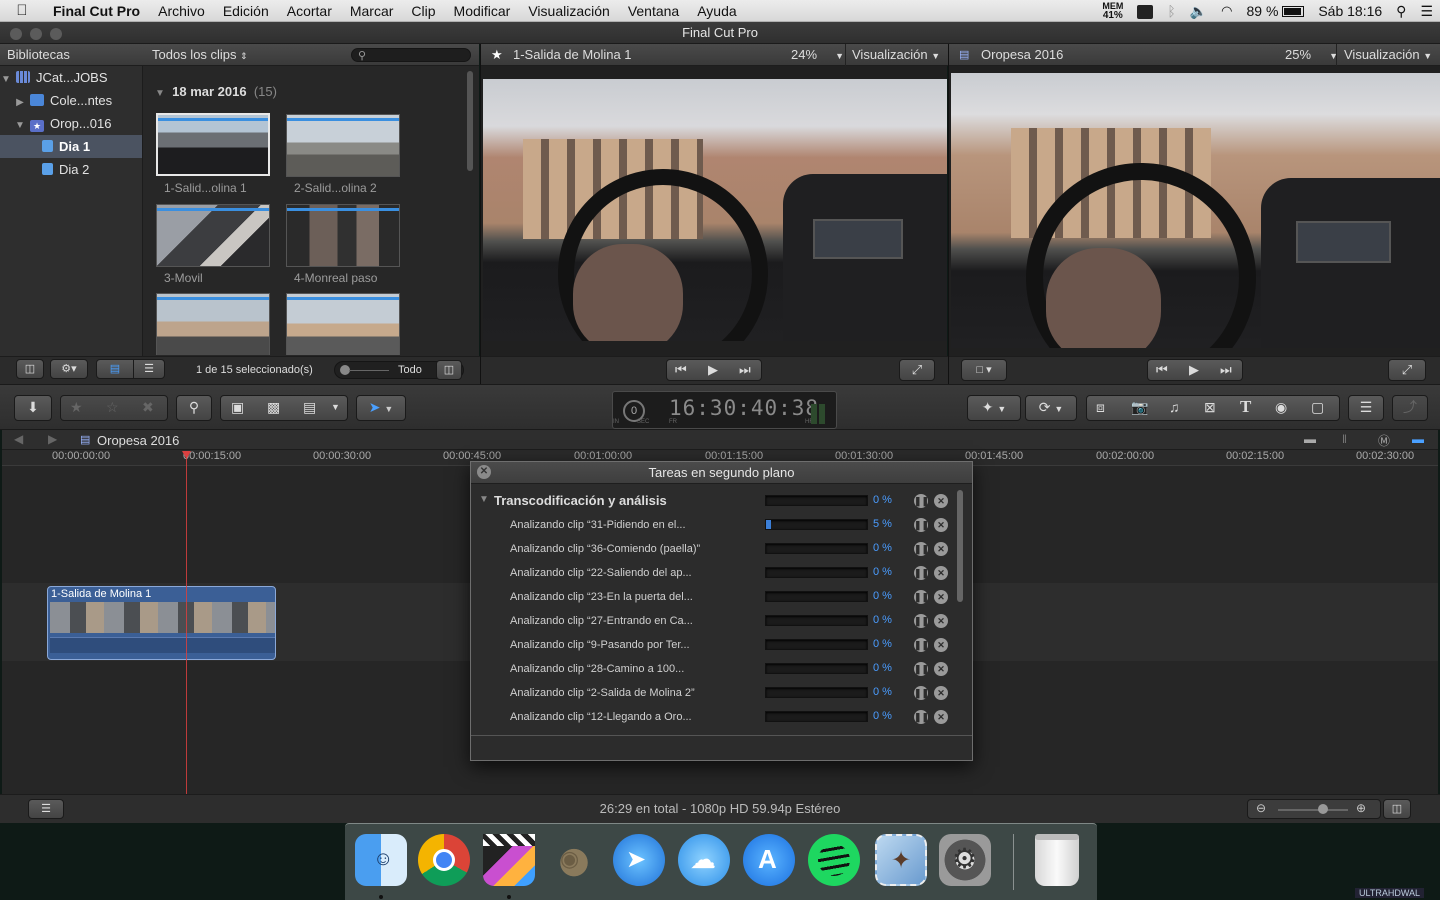  What do you see at coordinates (449, 370) in the screenshot?
I see `clip-appearance-button: ◫` at bounding box center [449, 370].